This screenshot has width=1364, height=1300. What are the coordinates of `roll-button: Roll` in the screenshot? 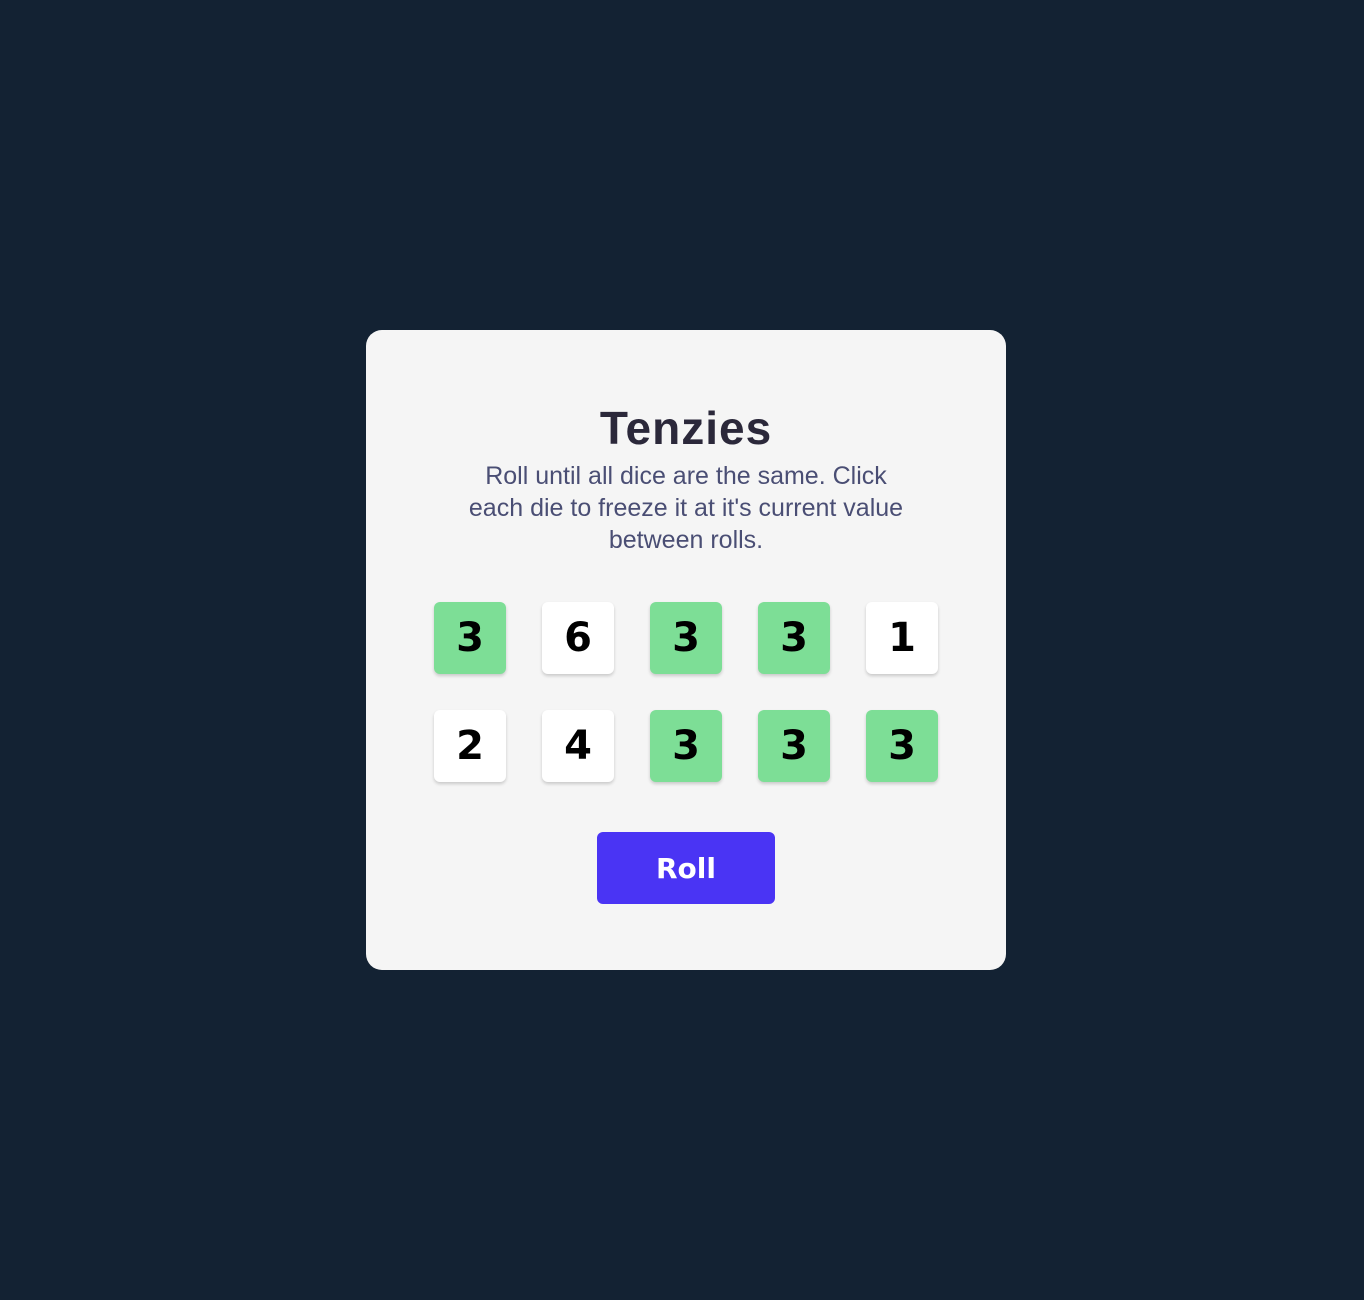 It's located at (686, 868).